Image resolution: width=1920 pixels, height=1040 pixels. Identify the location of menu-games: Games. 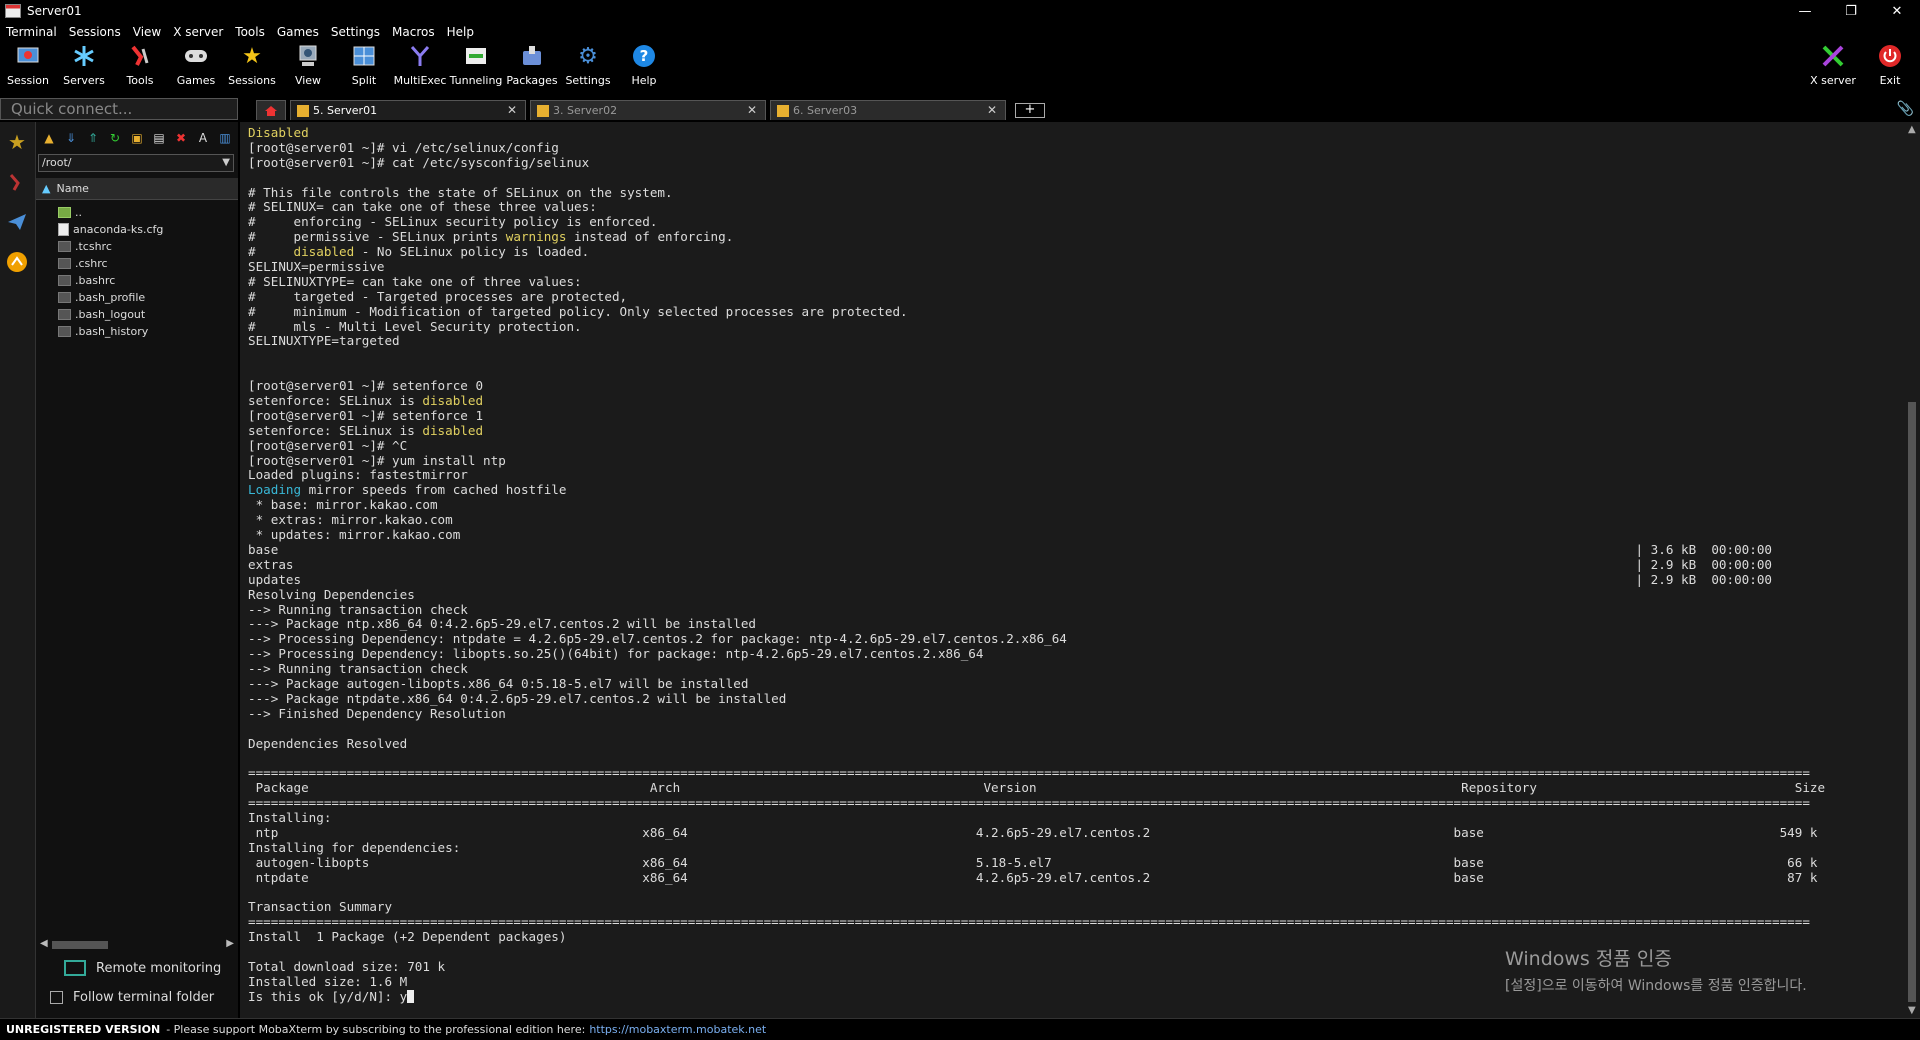
(298, 32).